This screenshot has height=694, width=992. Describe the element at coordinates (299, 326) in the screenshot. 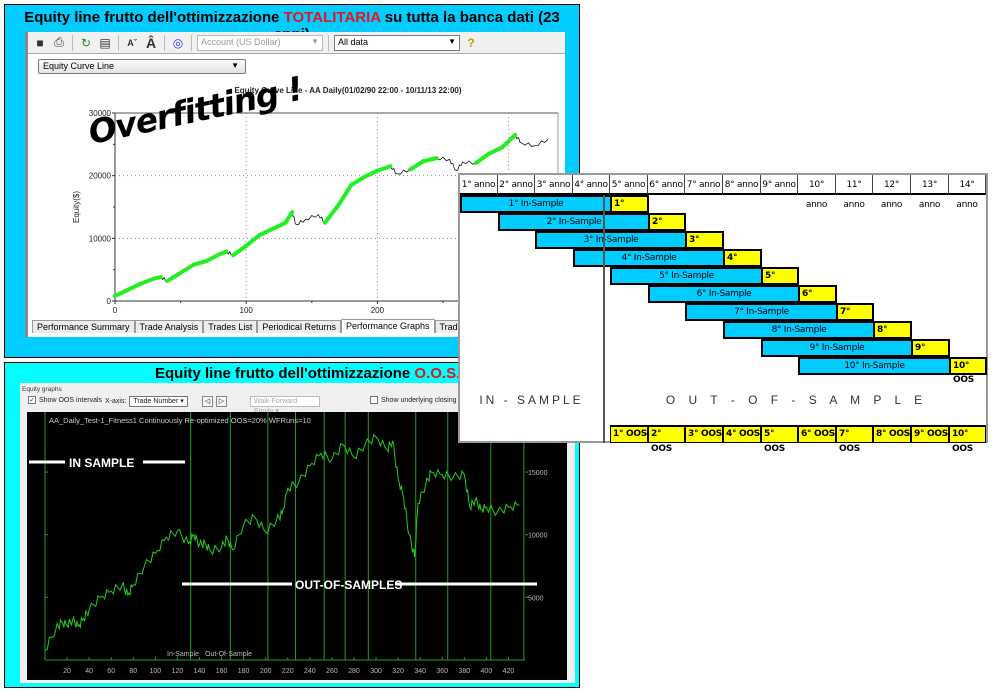

I see `tab-periodical-returns: Periodical Returns` at that location.